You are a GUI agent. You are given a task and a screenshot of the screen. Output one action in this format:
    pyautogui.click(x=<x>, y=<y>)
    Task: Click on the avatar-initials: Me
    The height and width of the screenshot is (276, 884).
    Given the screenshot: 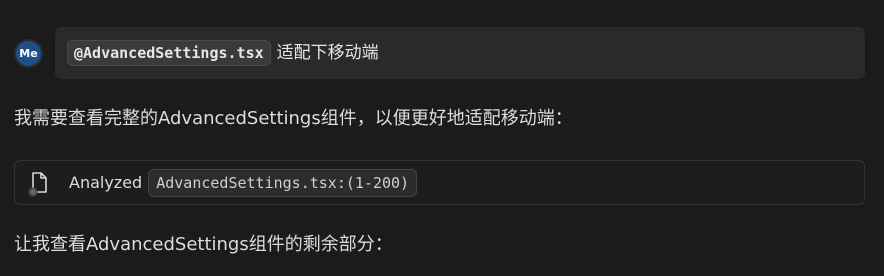 What is the action you would take?
    pyautogui.click(x=28, y=53)
    